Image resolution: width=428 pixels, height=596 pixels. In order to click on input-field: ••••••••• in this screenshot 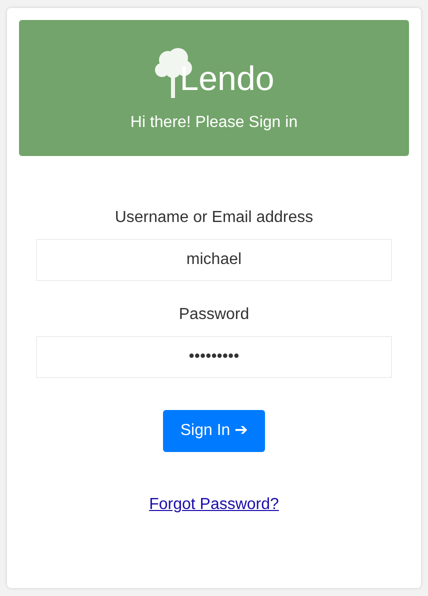, I will do `click(214, 357)`.